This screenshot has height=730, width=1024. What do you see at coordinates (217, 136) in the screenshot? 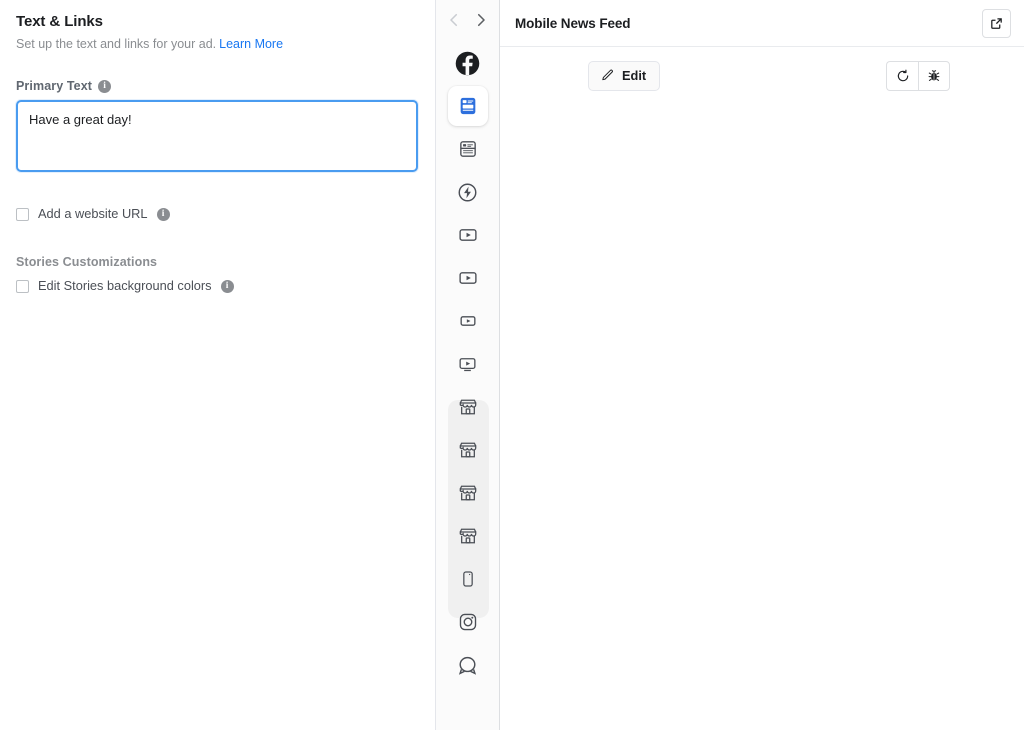
I see `primary-text-input` at bounding box center [217, 136].